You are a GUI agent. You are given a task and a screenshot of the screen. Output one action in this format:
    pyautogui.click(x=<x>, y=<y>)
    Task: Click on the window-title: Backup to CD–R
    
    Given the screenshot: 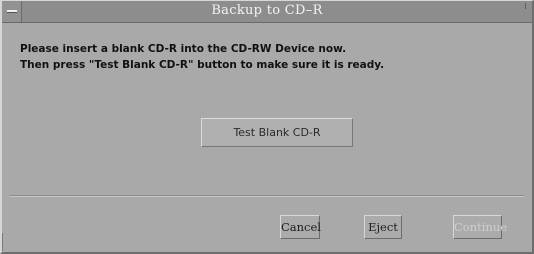 What is the action you would take?
    pyautogui.click(x=267, y=10)
    